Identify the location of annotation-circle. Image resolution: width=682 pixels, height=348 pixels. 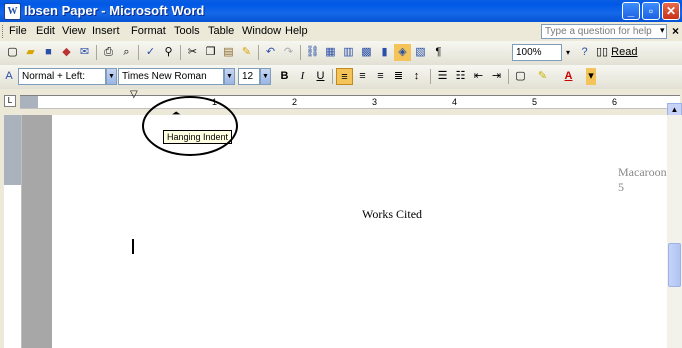
(190, 126).